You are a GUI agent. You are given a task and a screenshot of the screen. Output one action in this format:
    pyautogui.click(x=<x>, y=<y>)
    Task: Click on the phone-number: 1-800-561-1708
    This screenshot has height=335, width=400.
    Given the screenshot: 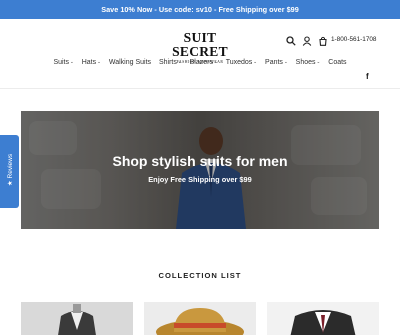 What is the action you would take?
    pyautogui.click(x=353, y=40)
    